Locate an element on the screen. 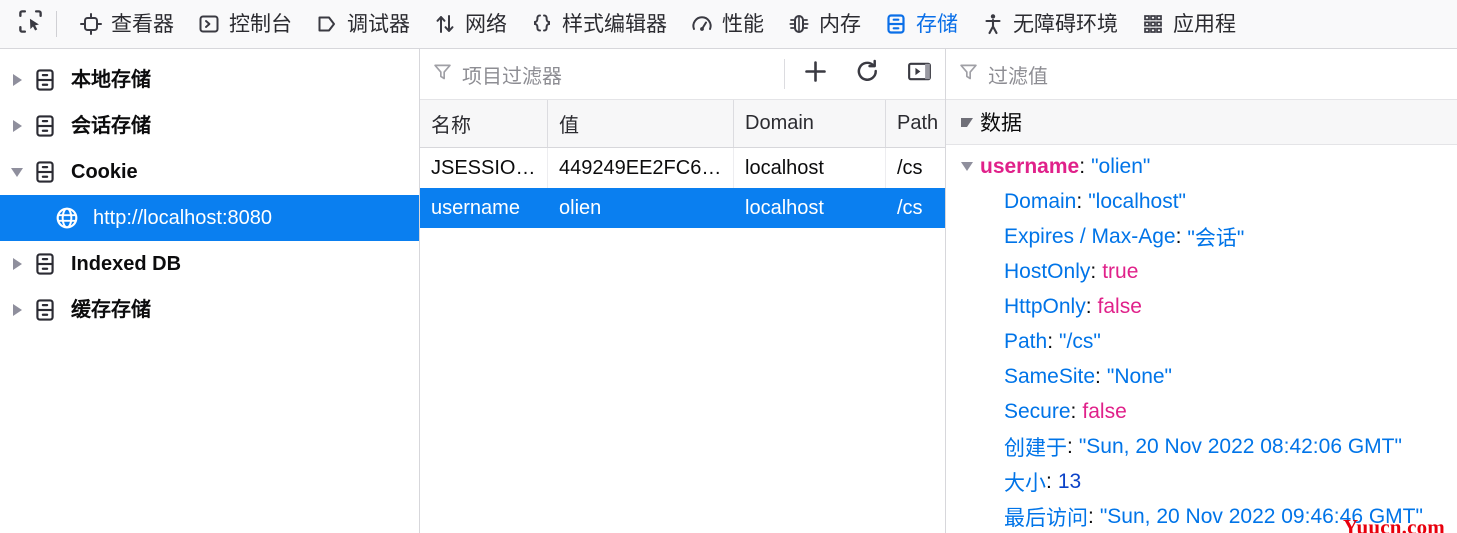 The image size is (1457, 533). property-row-size: 大小:13 is located at coordinates (1201, 481).